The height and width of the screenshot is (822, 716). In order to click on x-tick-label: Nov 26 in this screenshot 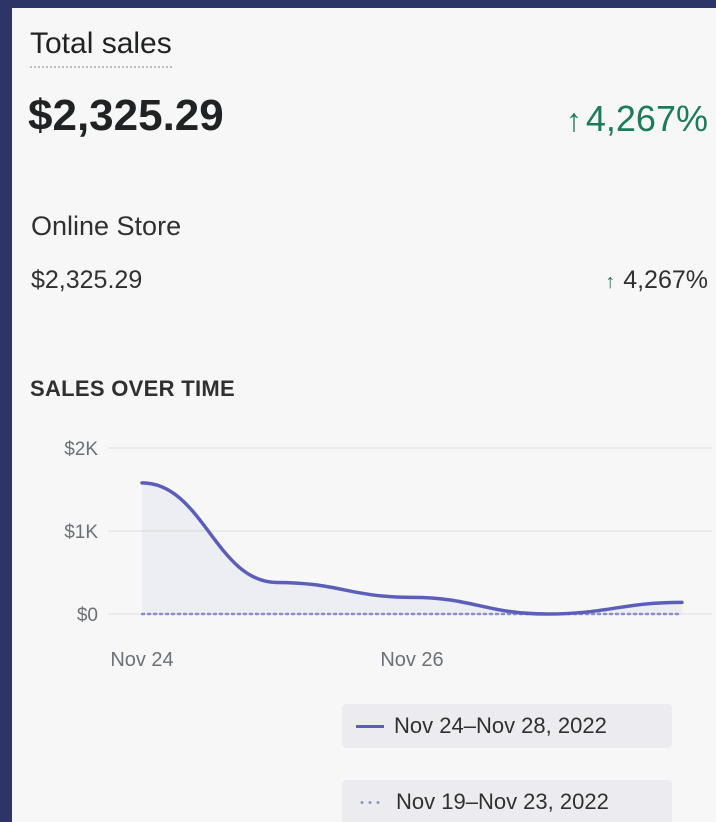, I will do `click(411, 660)`.